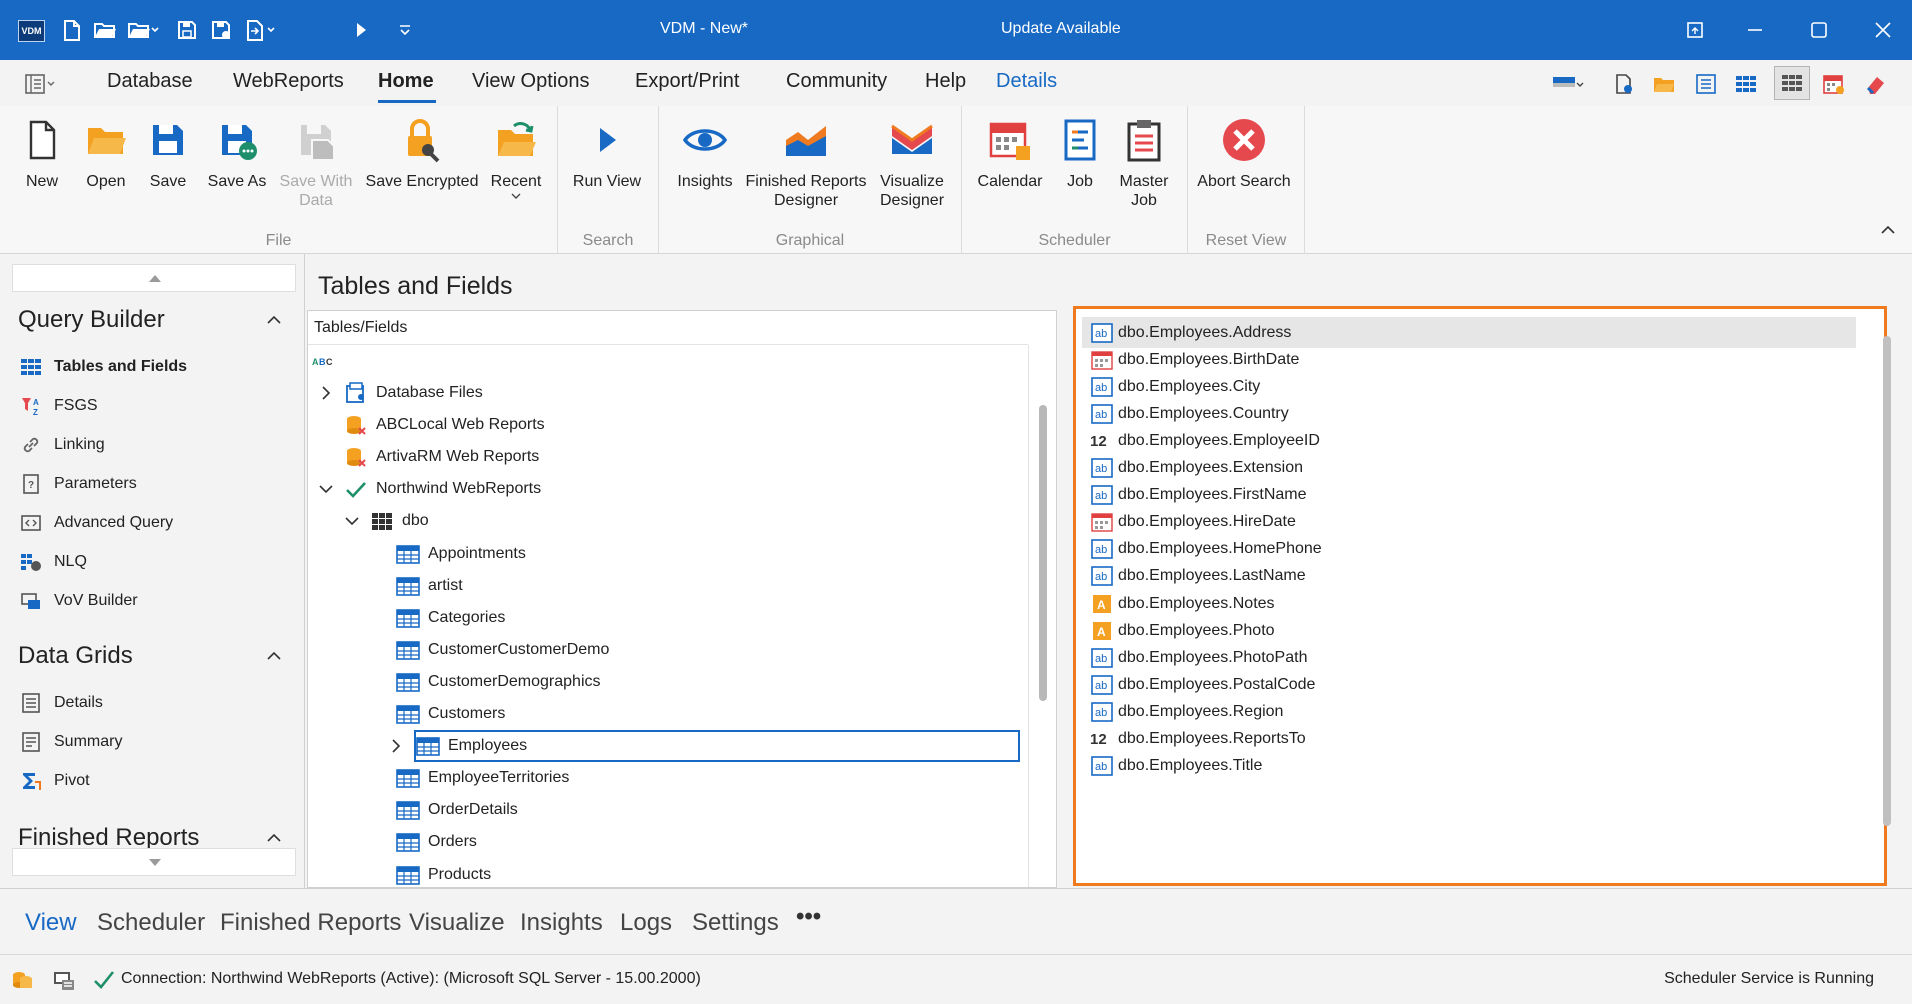 This screenshot has height=1004, width=1912. What do you see at coordinates (221, 30) in the screenshot?
I see `save-data-icon` at bounding box center [221, 30].